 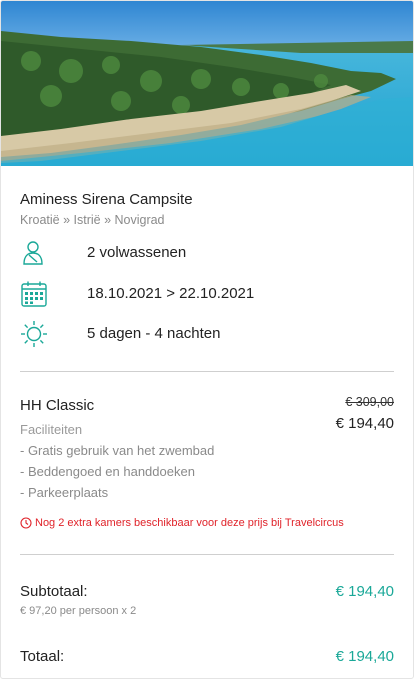 I want to click on total-label: Totaal:, so click(x=42, y=656).